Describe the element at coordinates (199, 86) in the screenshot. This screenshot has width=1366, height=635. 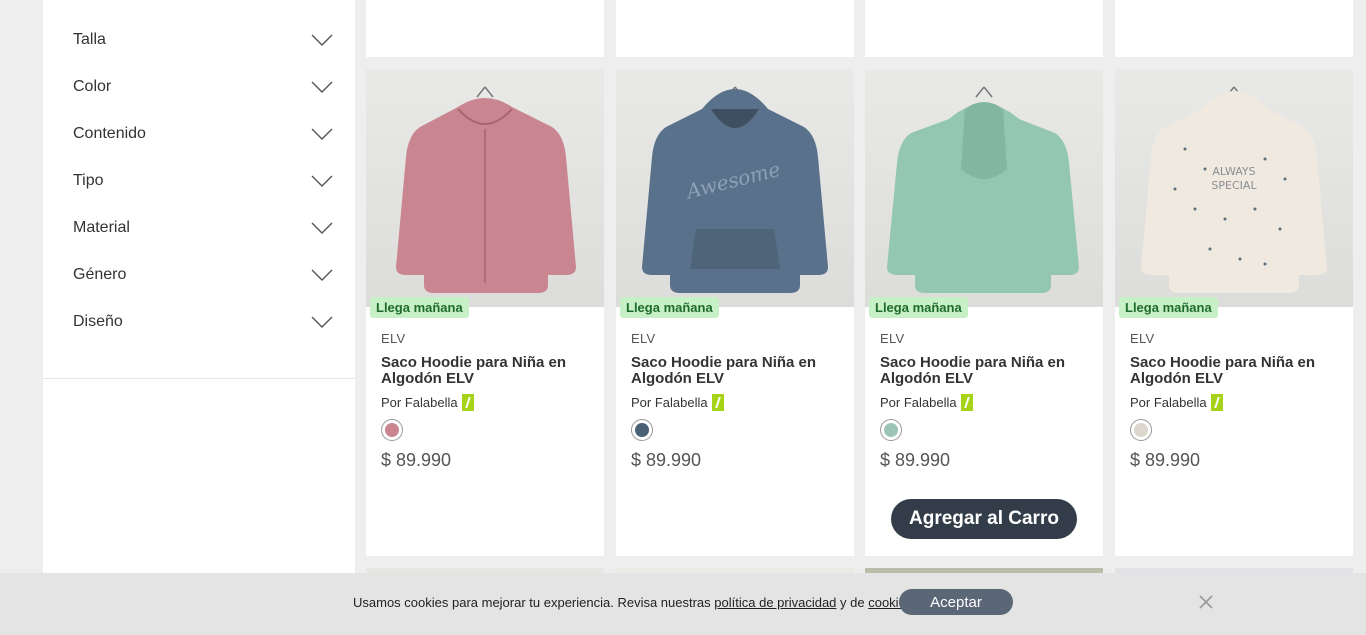
I see `filter-color: Color` at that location.